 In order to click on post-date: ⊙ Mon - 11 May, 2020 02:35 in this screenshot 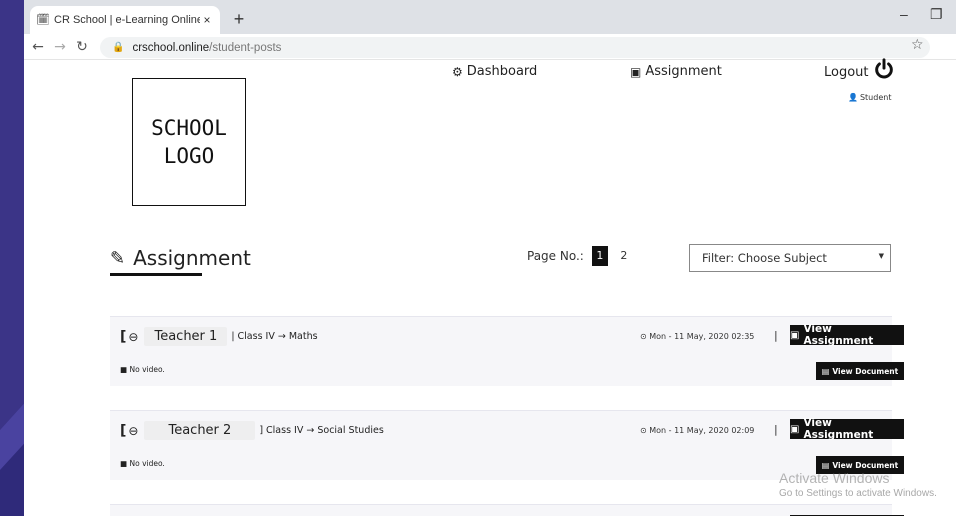, I will do `click(697, 336)`.